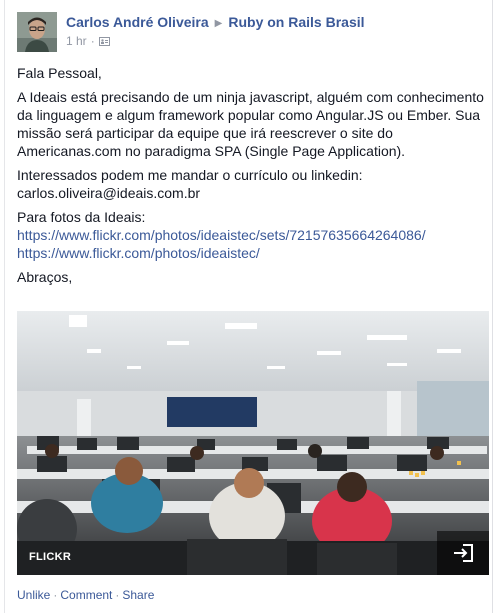 This screenshot has height=613, width=496. What do you see at coordinates (81, 217) in the screenshot?
I see `photos-intro: Para fotos da Ideais:` at bounding box center [81, 217].